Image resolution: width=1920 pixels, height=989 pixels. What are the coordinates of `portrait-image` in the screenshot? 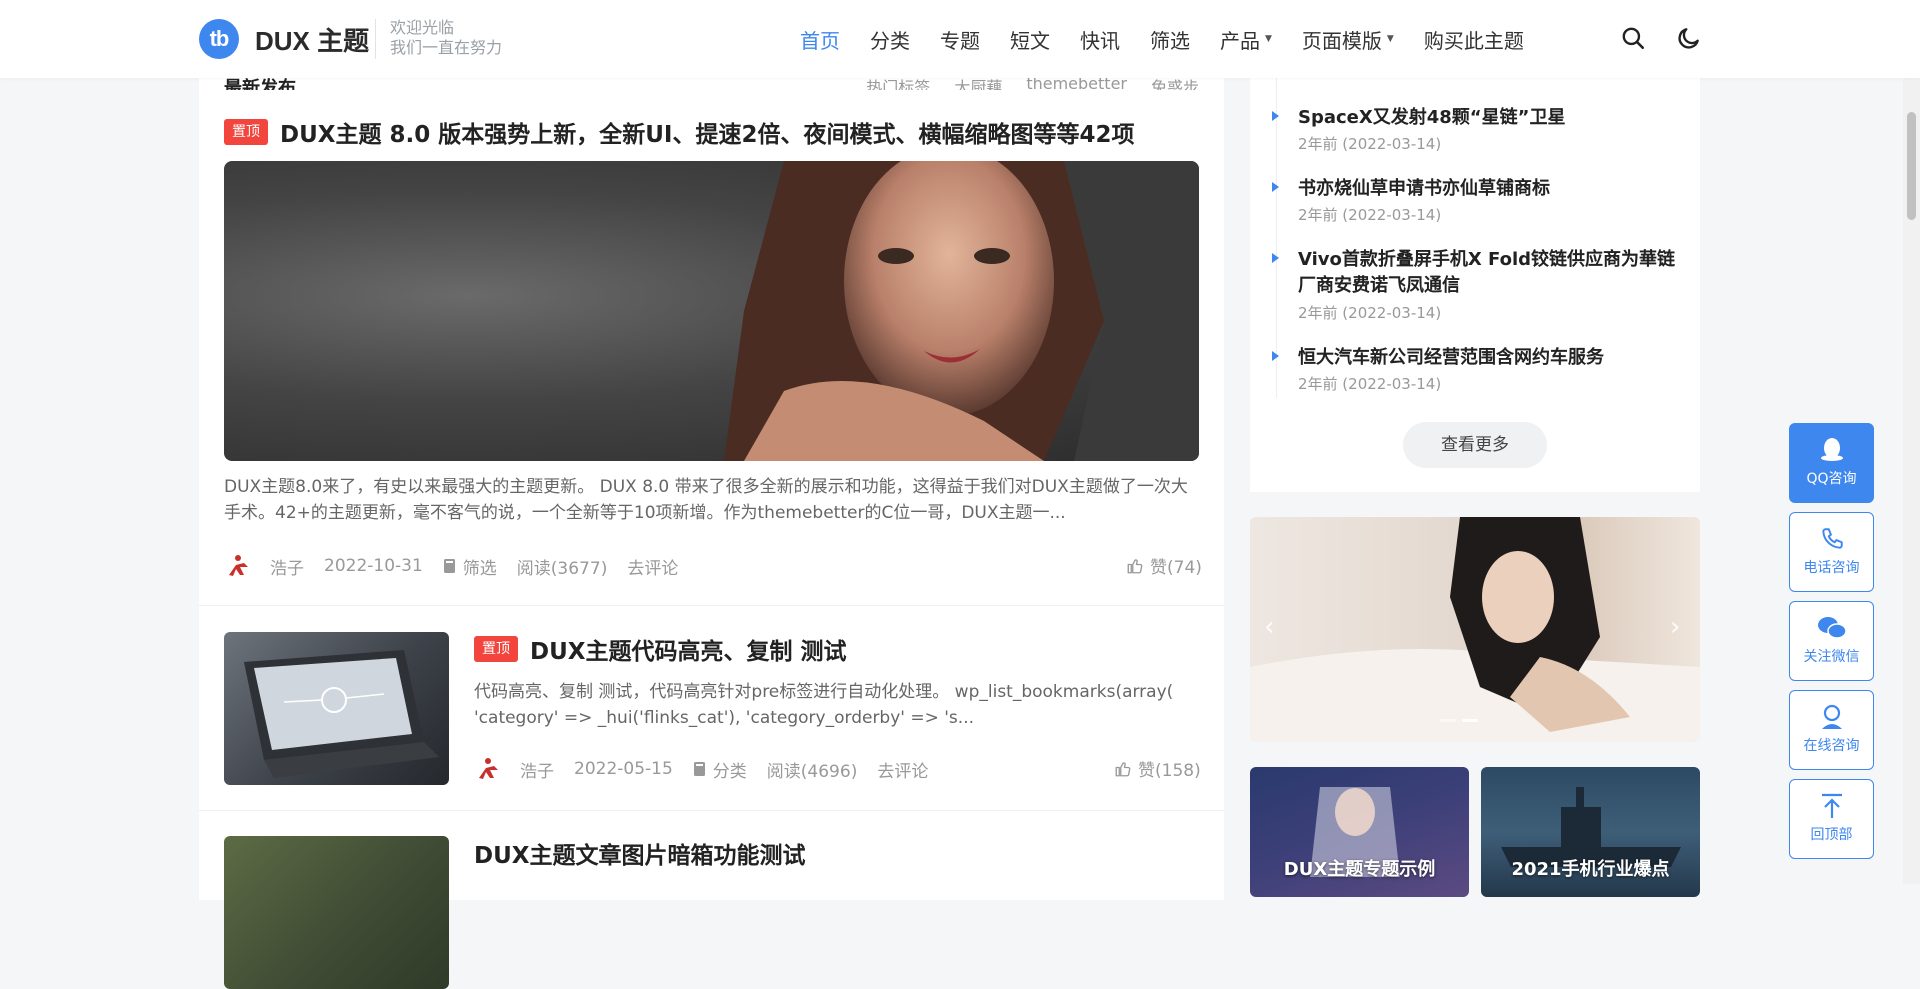 It's located at (961, 311).